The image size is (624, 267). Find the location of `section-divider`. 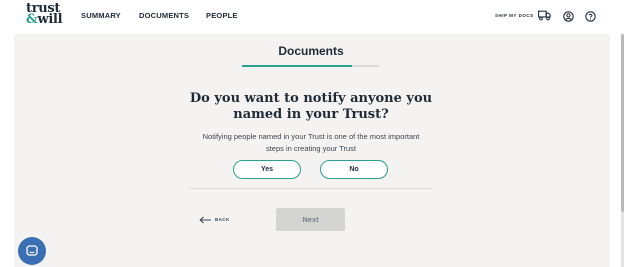

section-divider is located at coordinates (311, 188).